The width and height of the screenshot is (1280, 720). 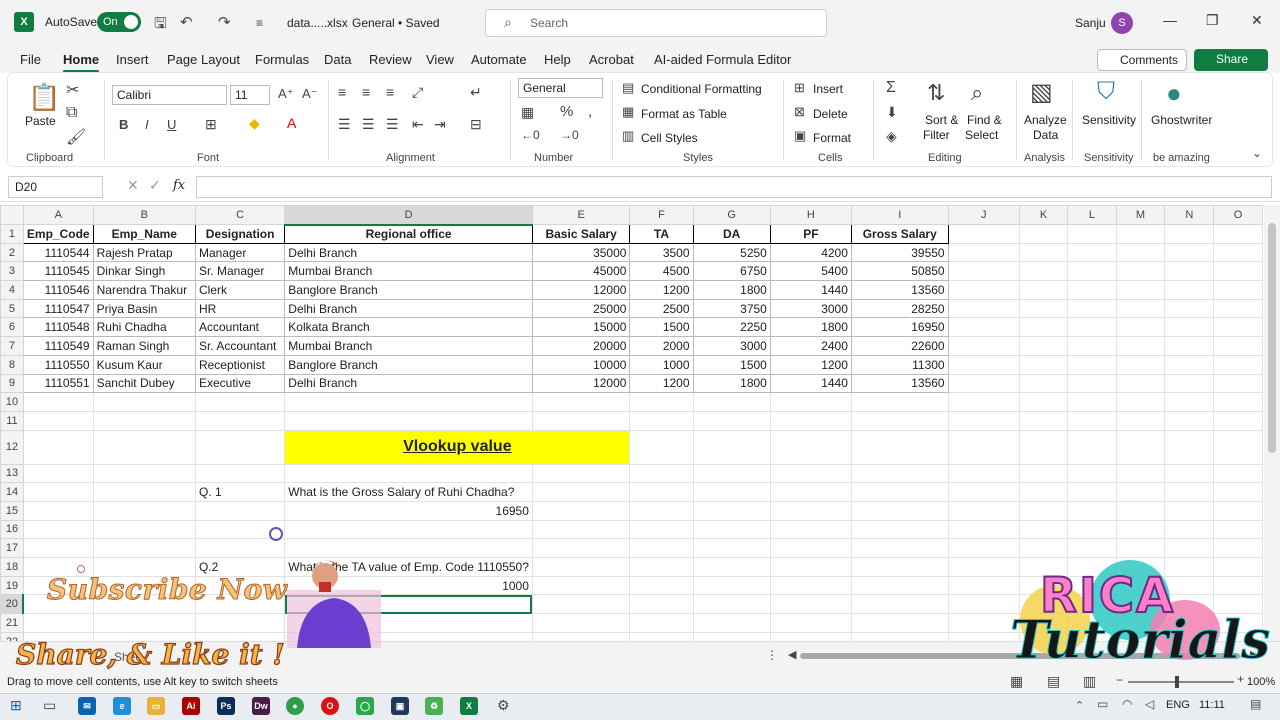 What do you see at coordinates (87, 706) in the screenshot?
I see `mail-app-icon: ✉` at bounding box center [87, 706].